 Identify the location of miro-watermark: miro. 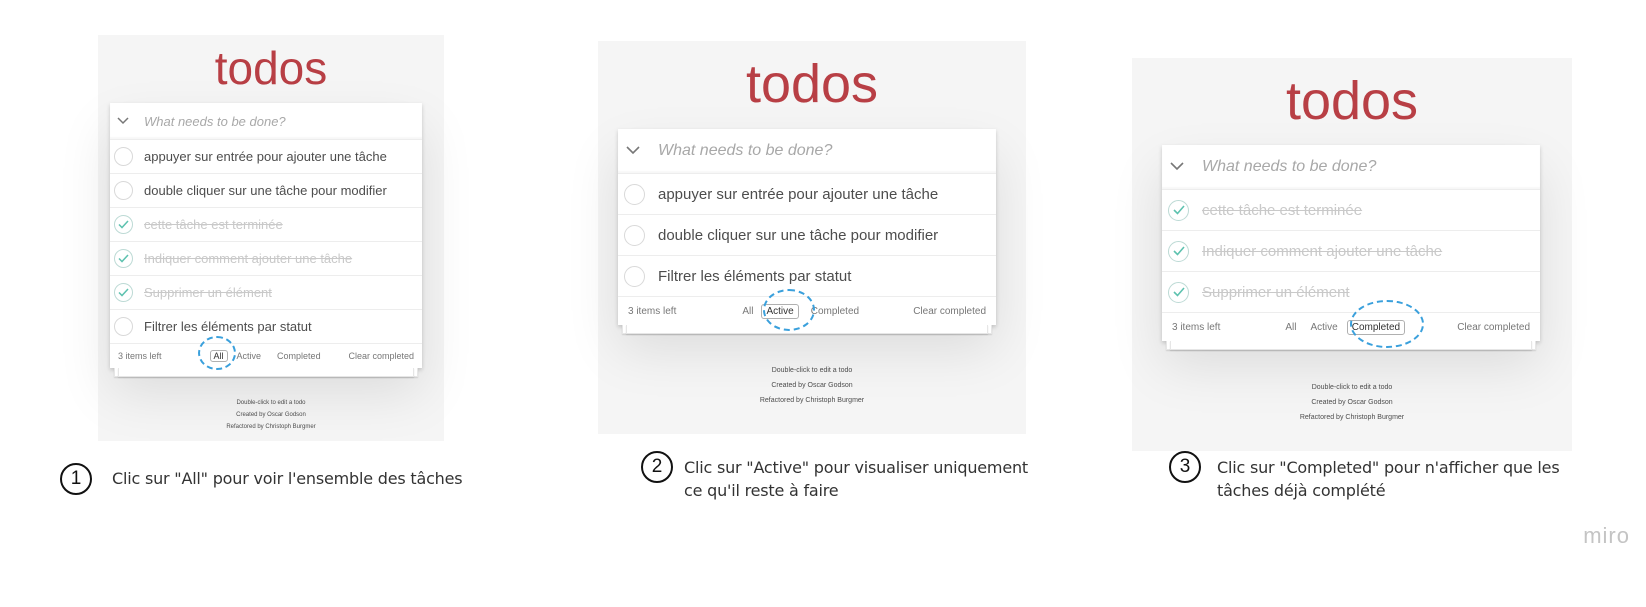
(1606, 535).